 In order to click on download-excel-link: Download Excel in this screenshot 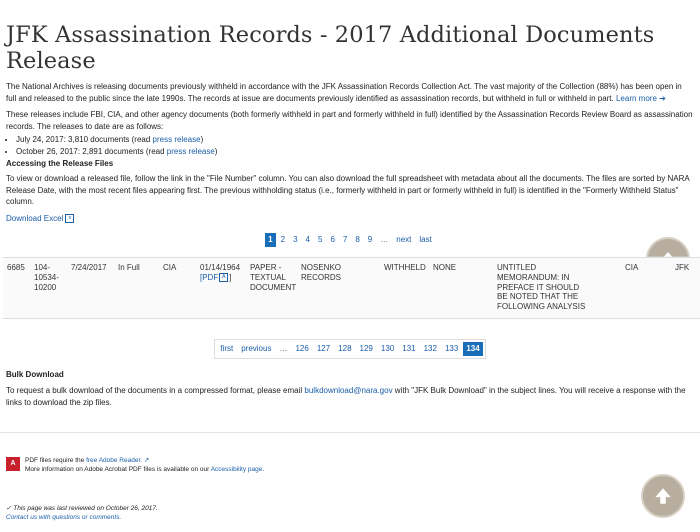, I will do `click(34, 218)`.